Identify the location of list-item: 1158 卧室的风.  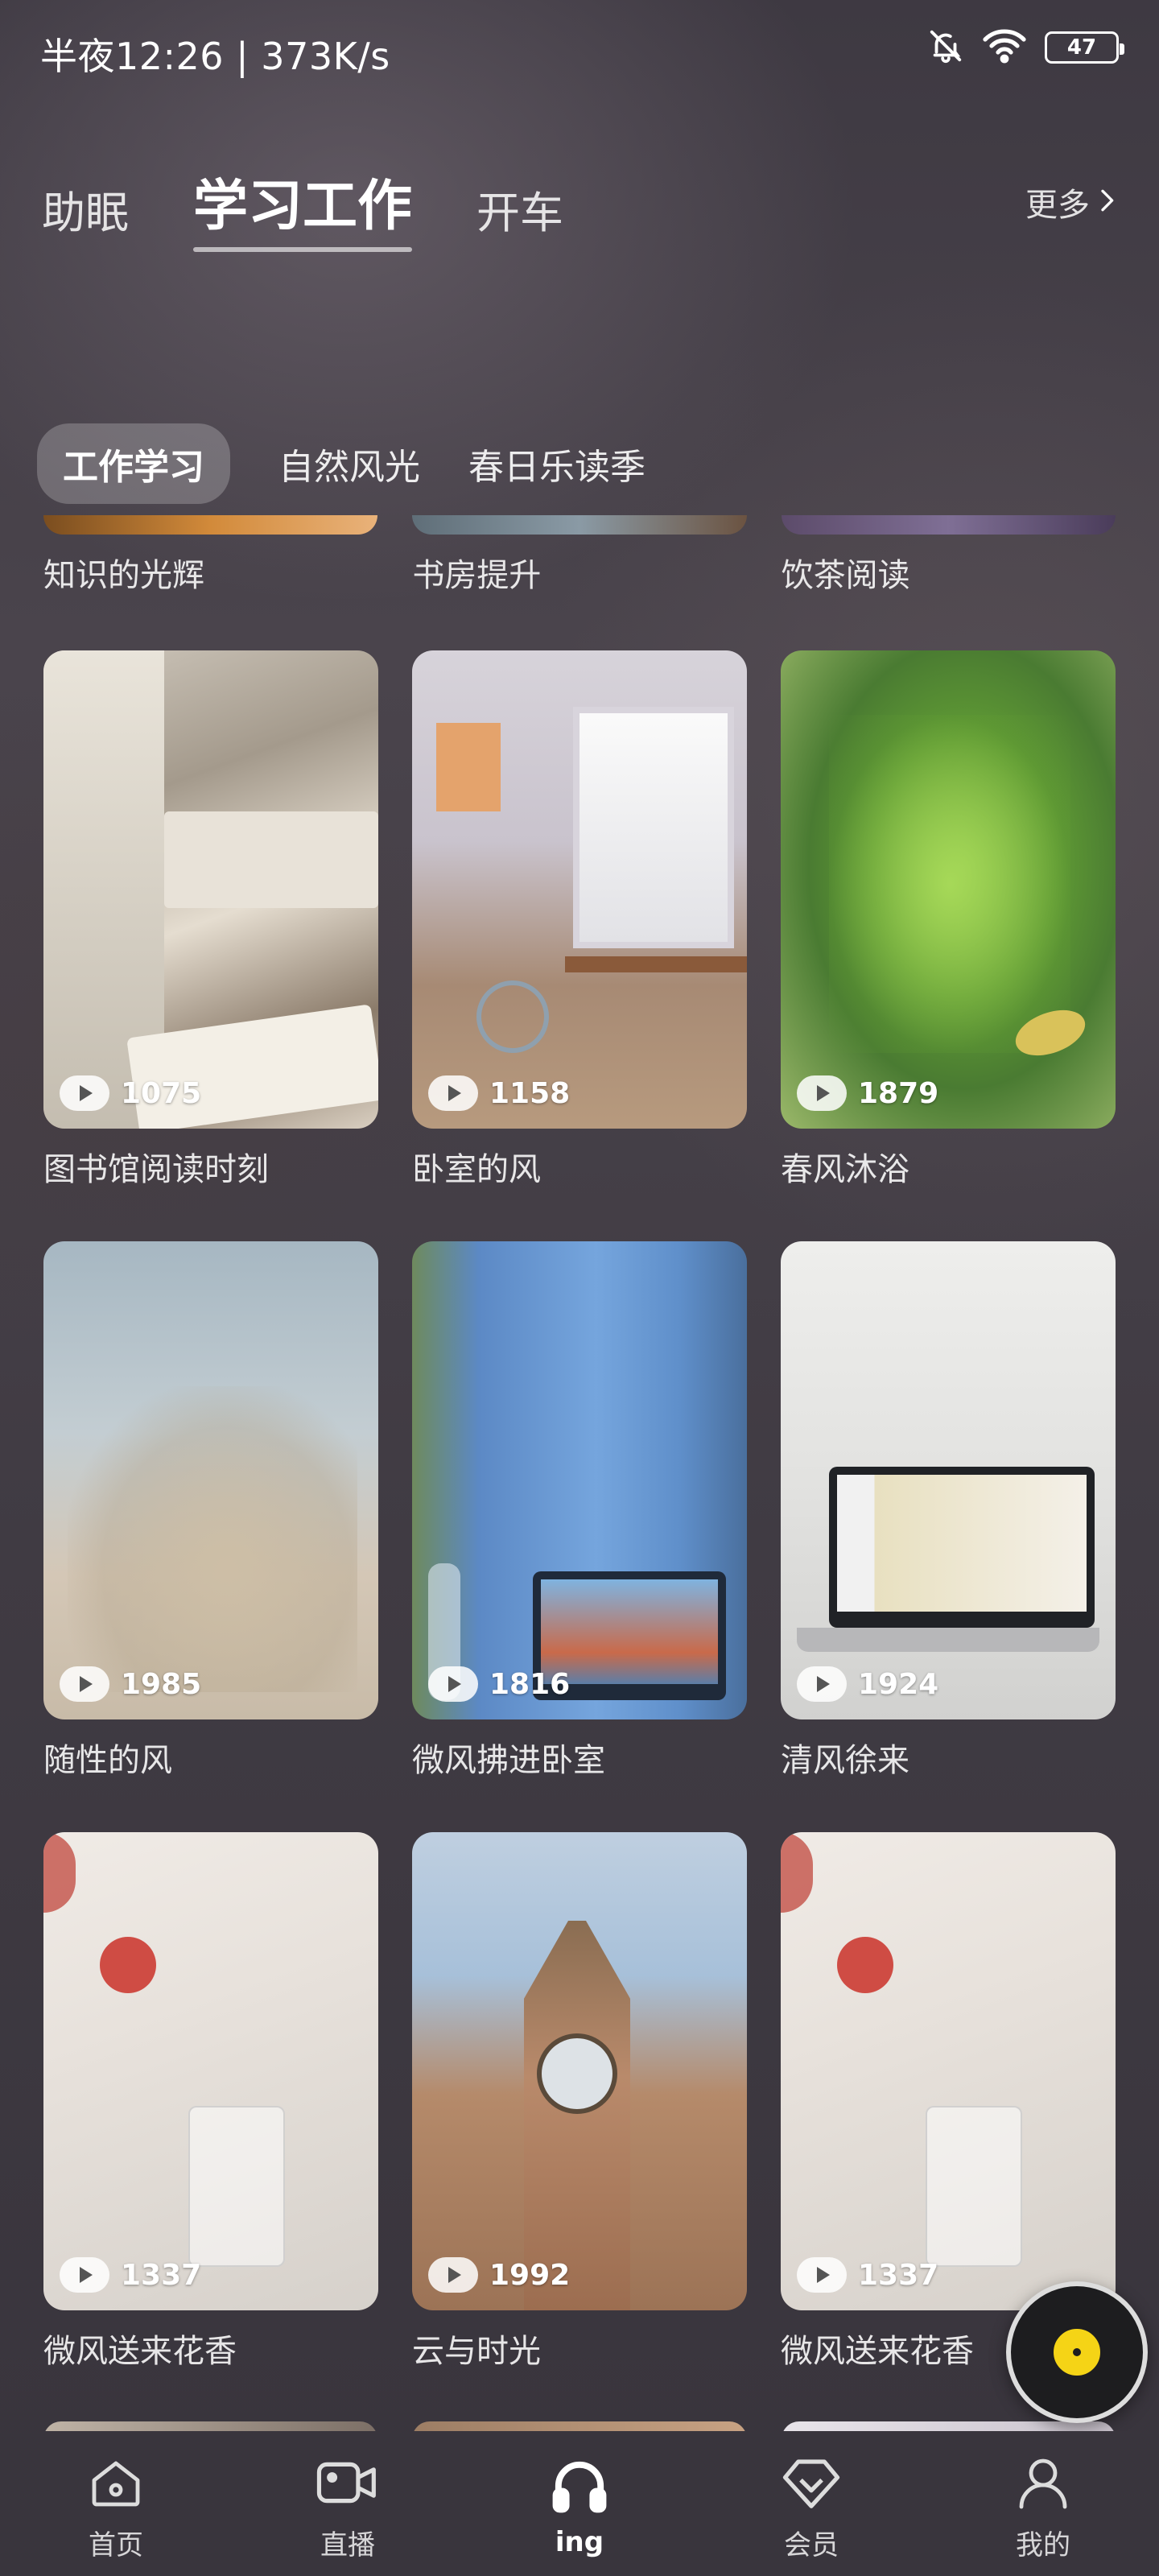
(579, 945).